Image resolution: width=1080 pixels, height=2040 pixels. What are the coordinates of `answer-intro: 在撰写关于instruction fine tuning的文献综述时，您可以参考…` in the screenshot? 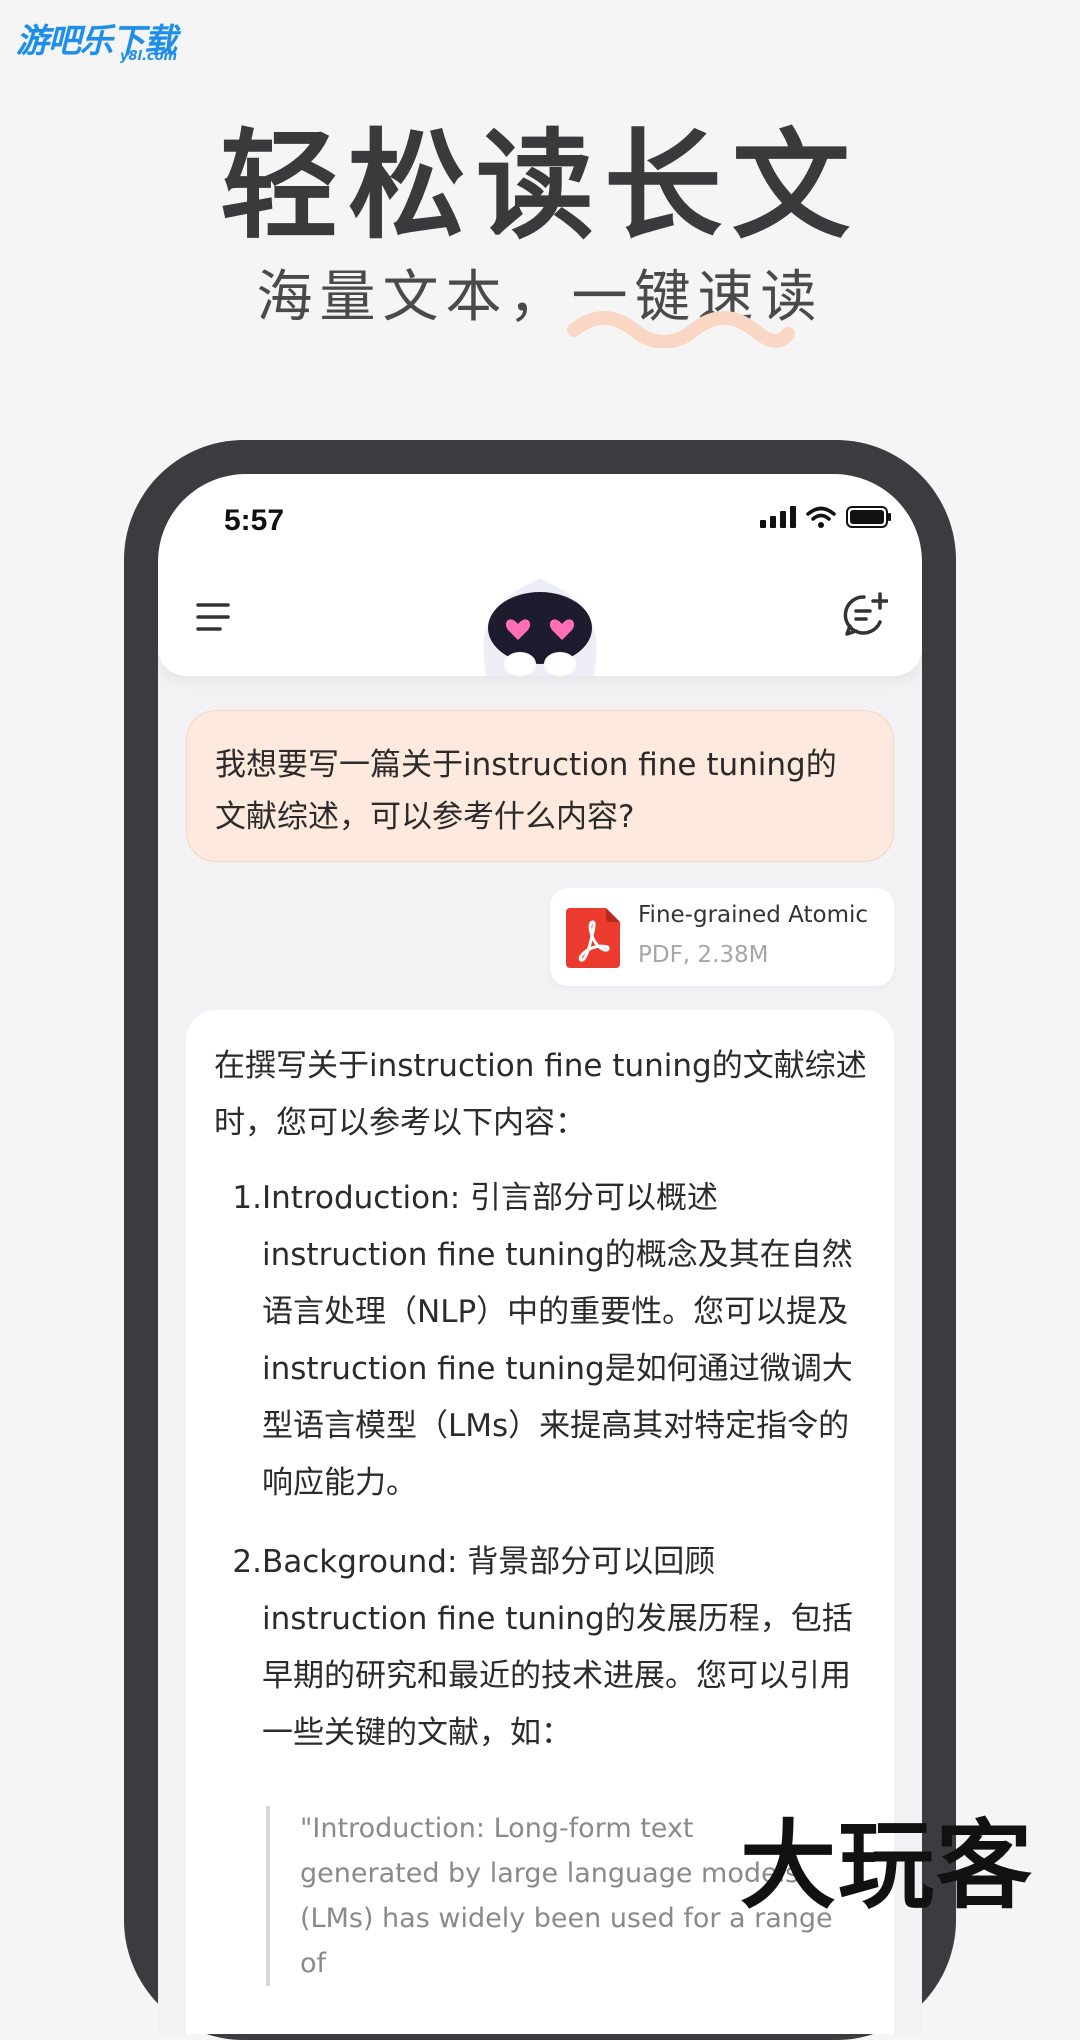 It's located at (540, 1094).